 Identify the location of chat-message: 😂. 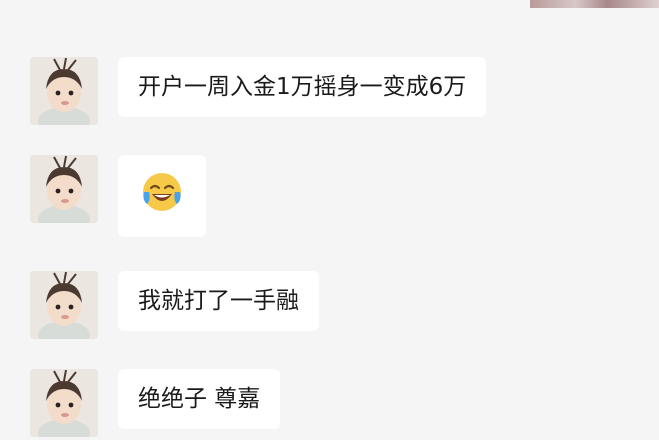
(118, 196).